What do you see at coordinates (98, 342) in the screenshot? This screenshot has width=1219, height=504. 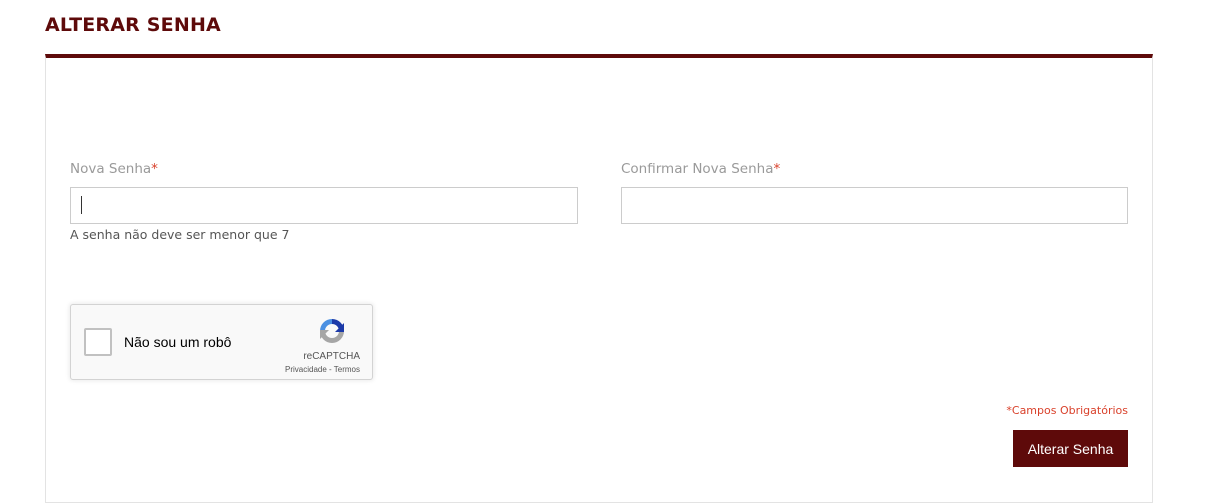 I see `recaptcha-checkbox` at bounding box center [98, 342].